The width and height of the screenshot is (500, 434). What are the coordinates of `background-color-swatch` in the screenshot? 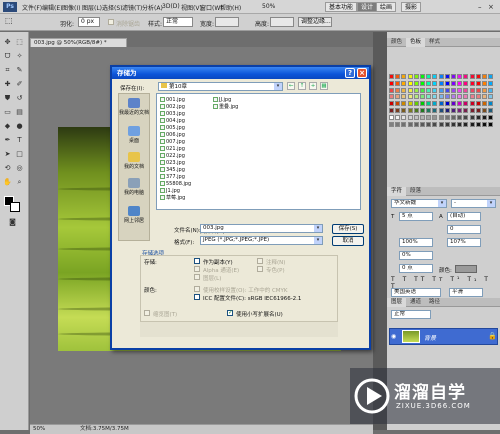 It's located at (15, 207).